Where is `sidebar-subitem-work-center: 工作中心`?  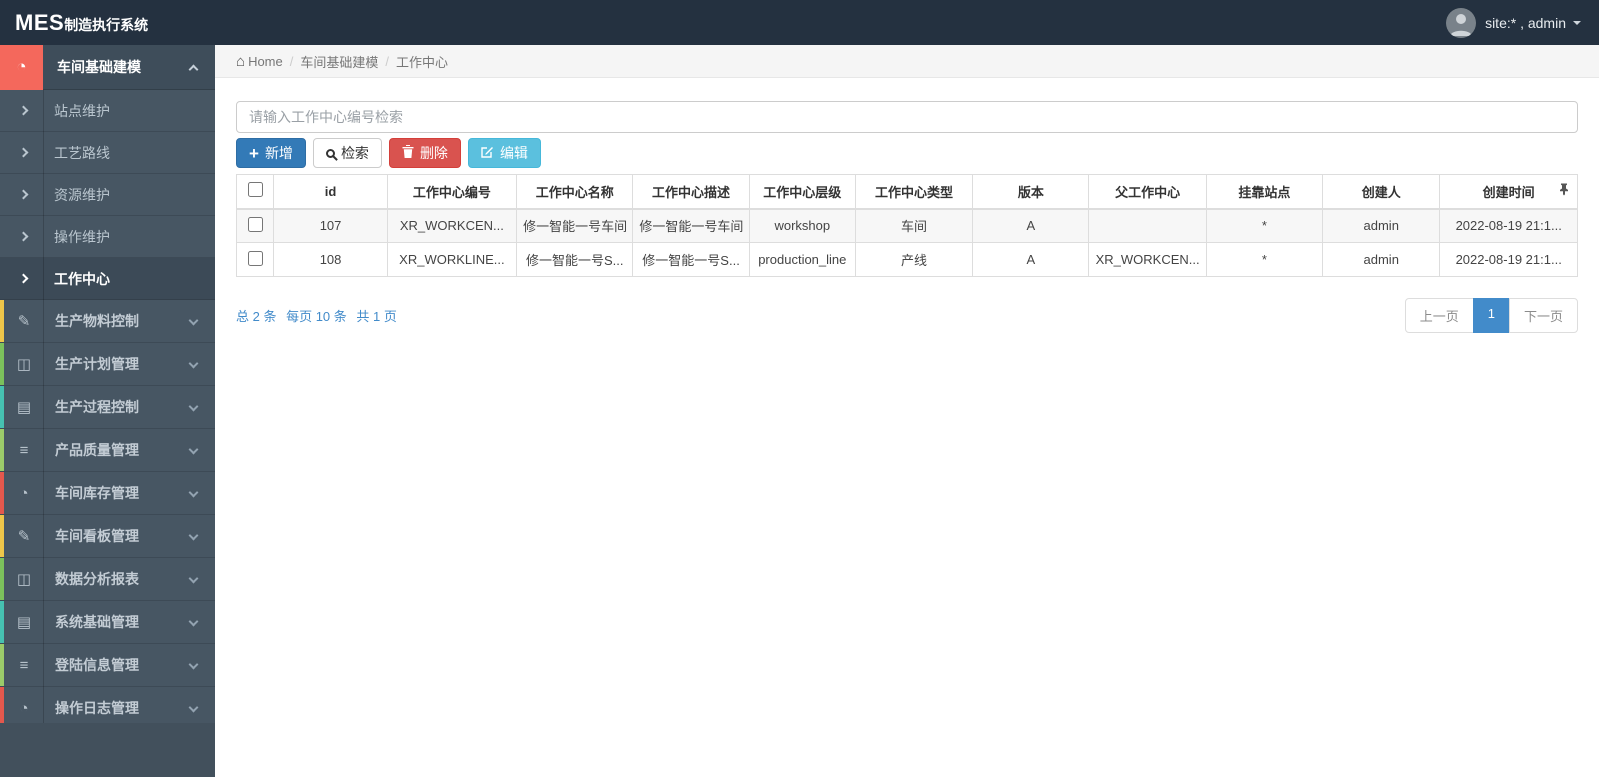 sidebar-subitem-work-center: 工作中心 is located at coordinates (107, 279).